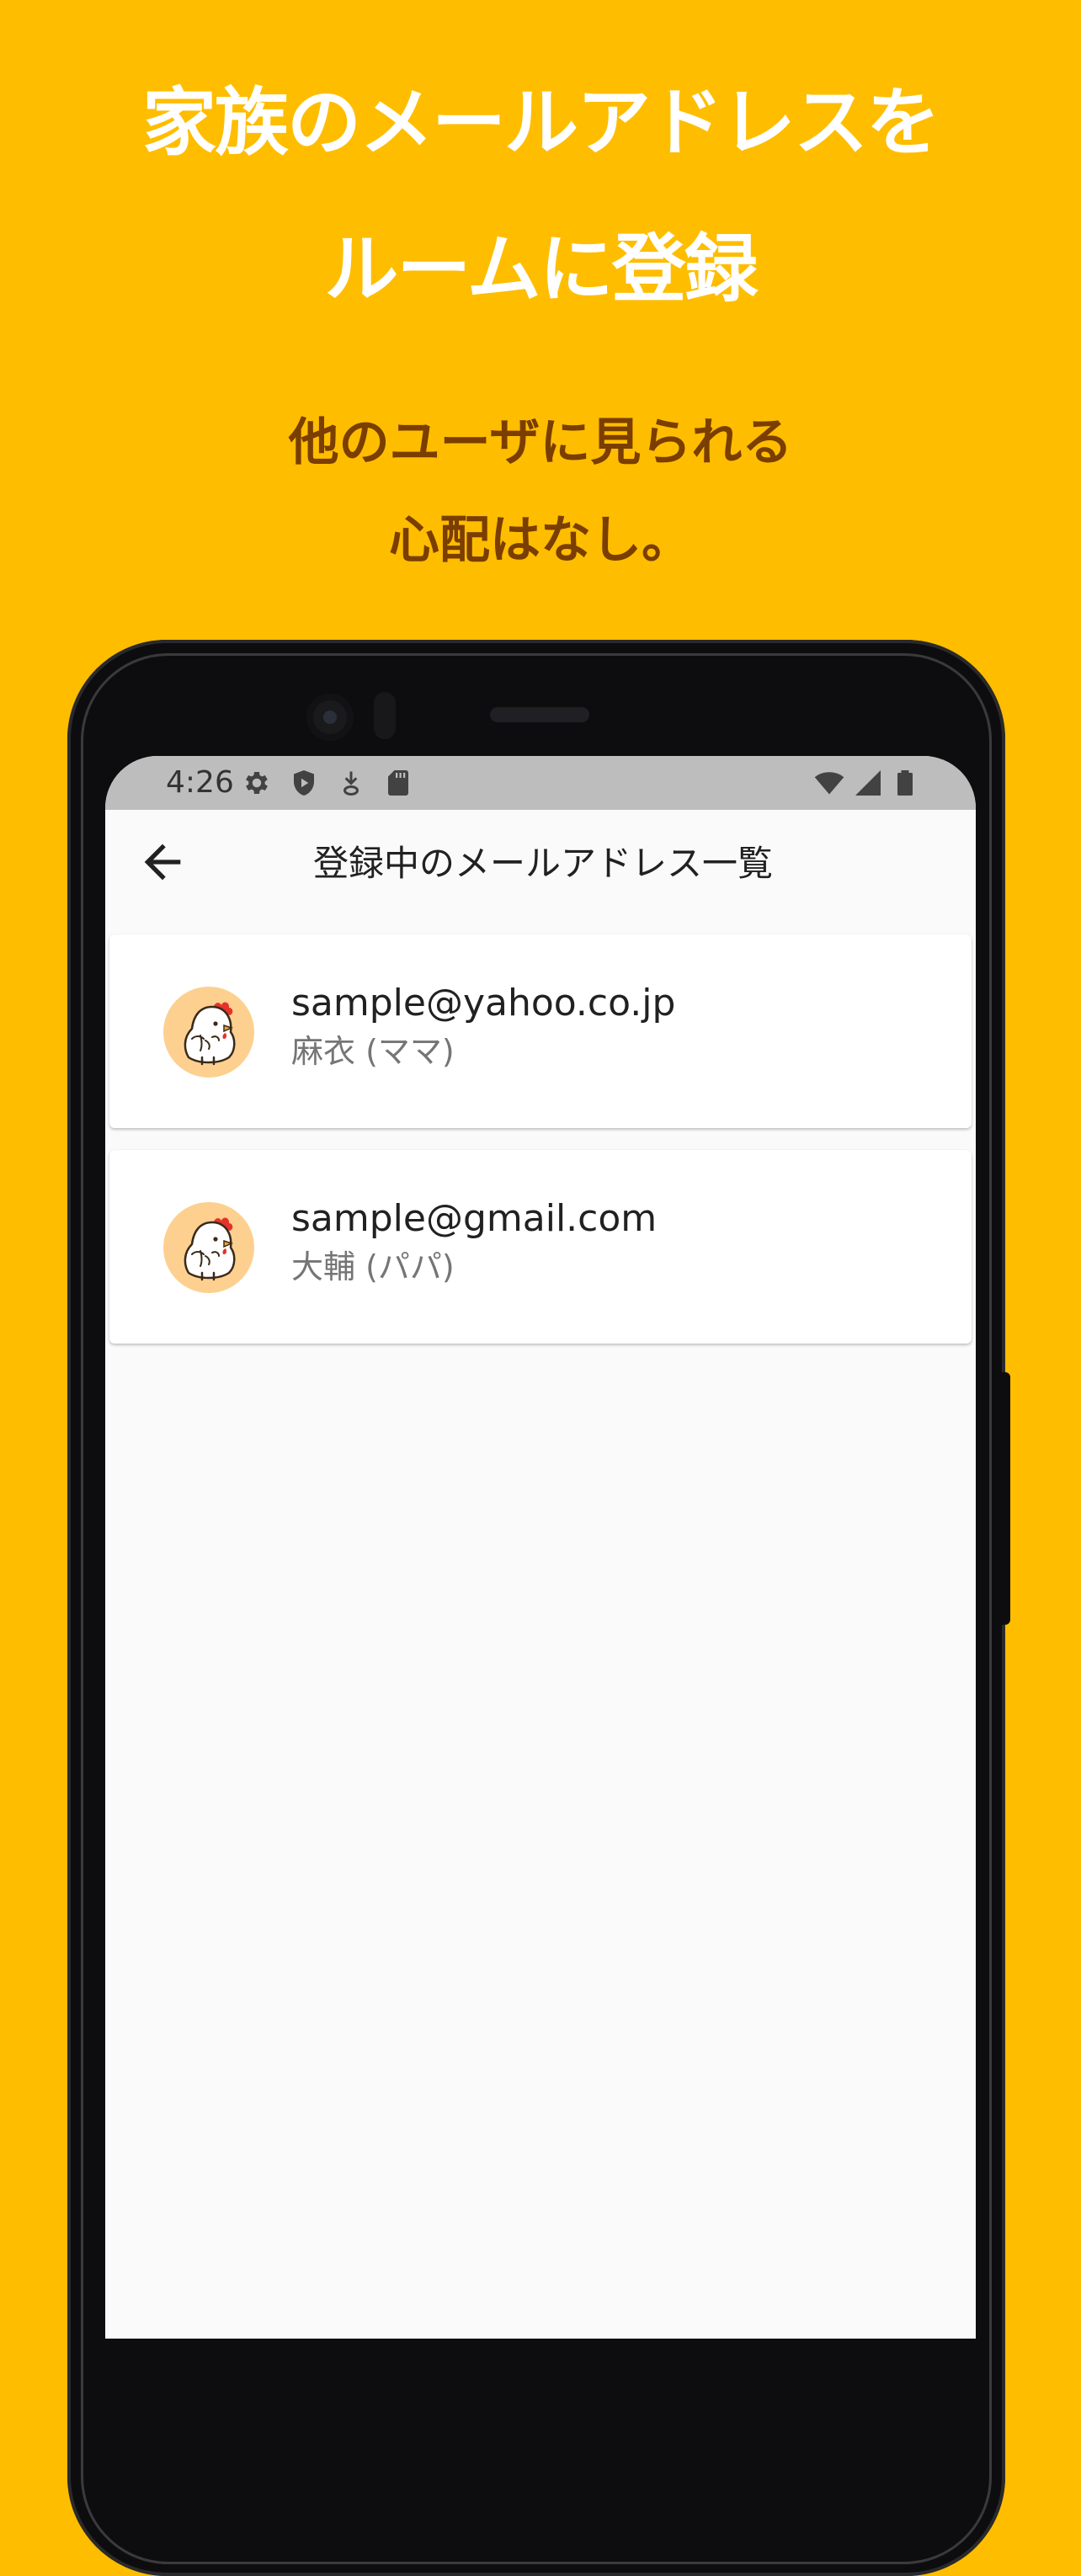 The height and width of the screenshot is (2576, 1081). I want to click on shield-play-icon, so click(304, 783).